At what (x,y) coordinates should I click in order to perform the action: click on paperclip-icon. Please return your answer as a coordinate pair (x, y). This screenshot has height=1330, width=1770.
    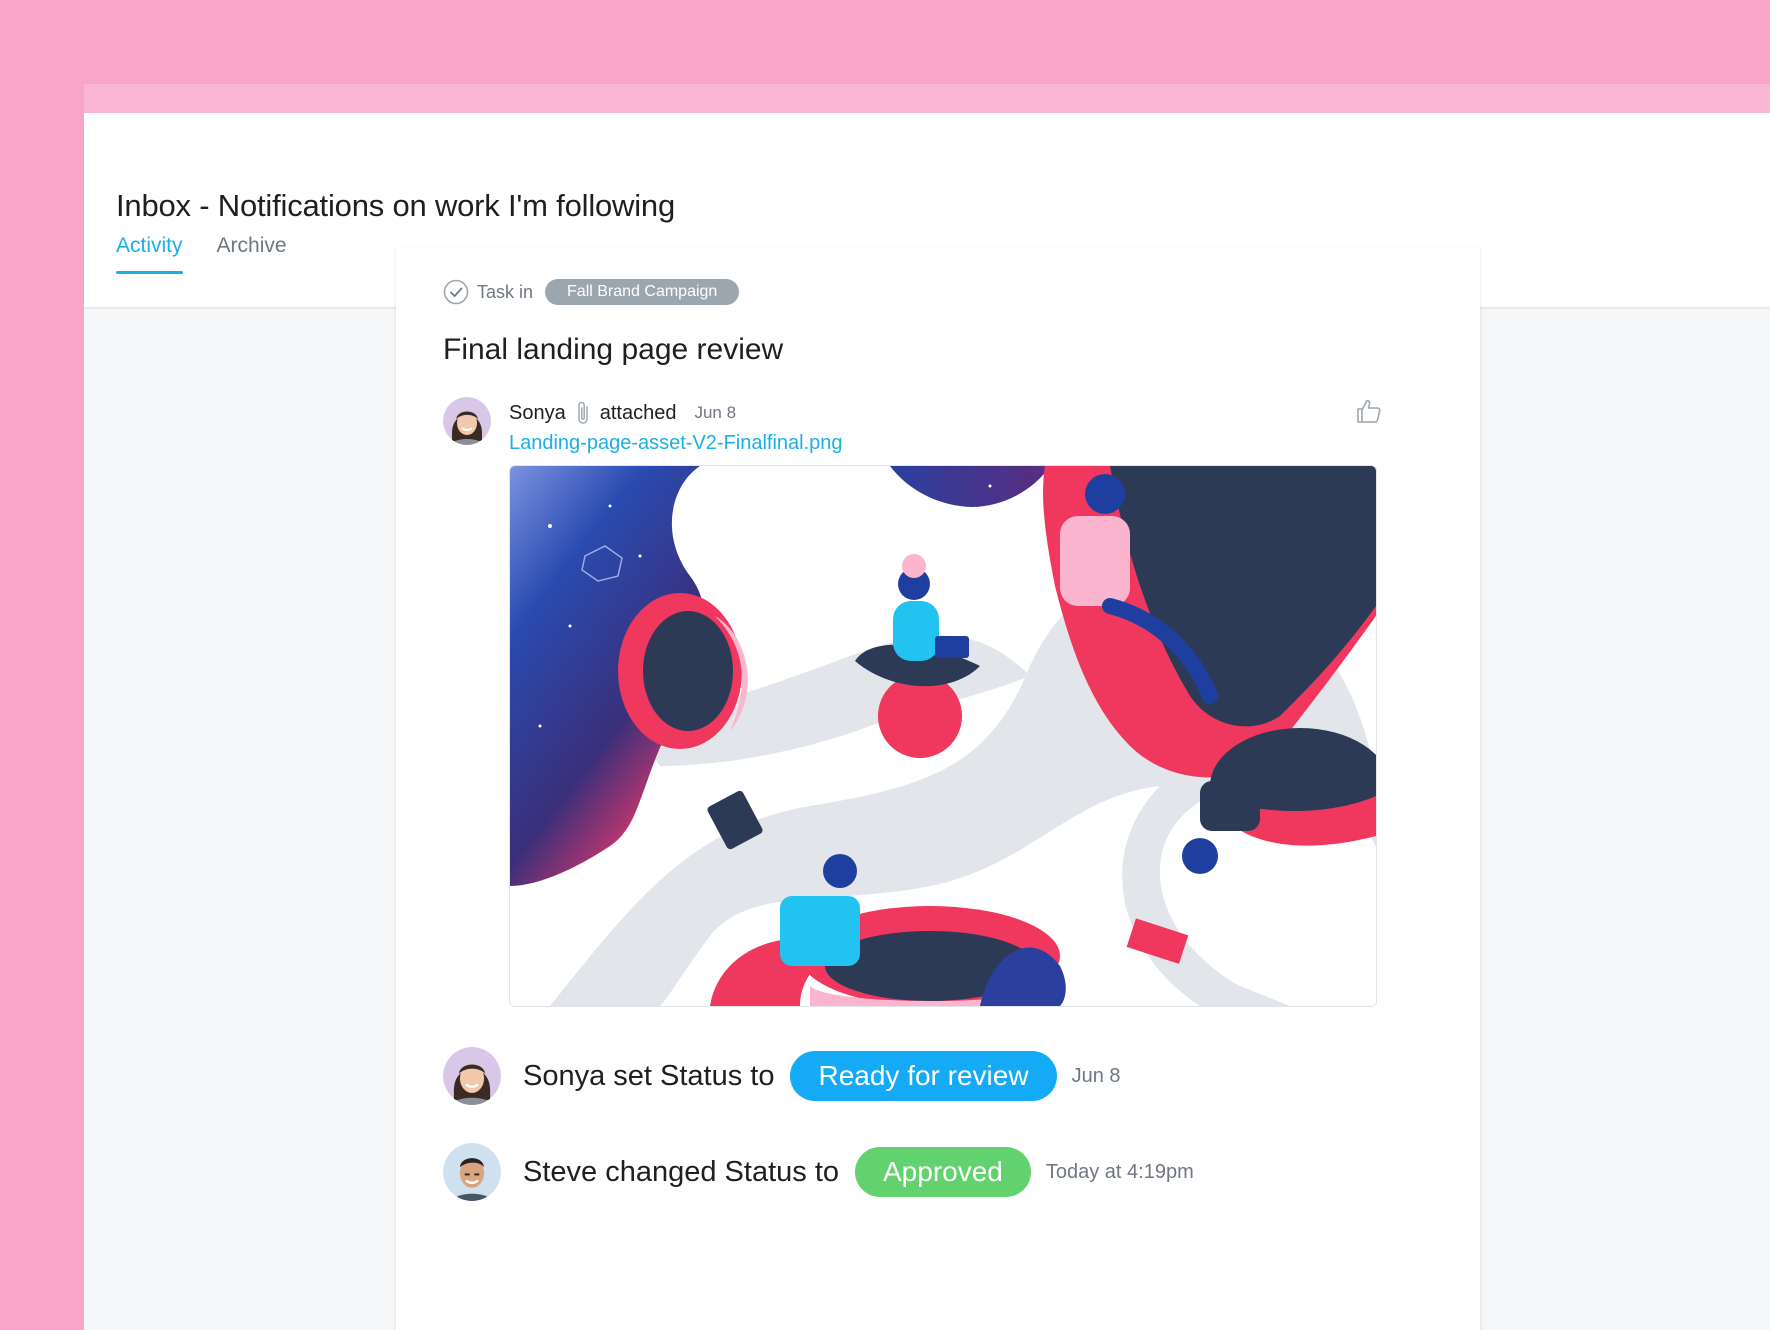
    Looking at the image, I should click on (583, 413).